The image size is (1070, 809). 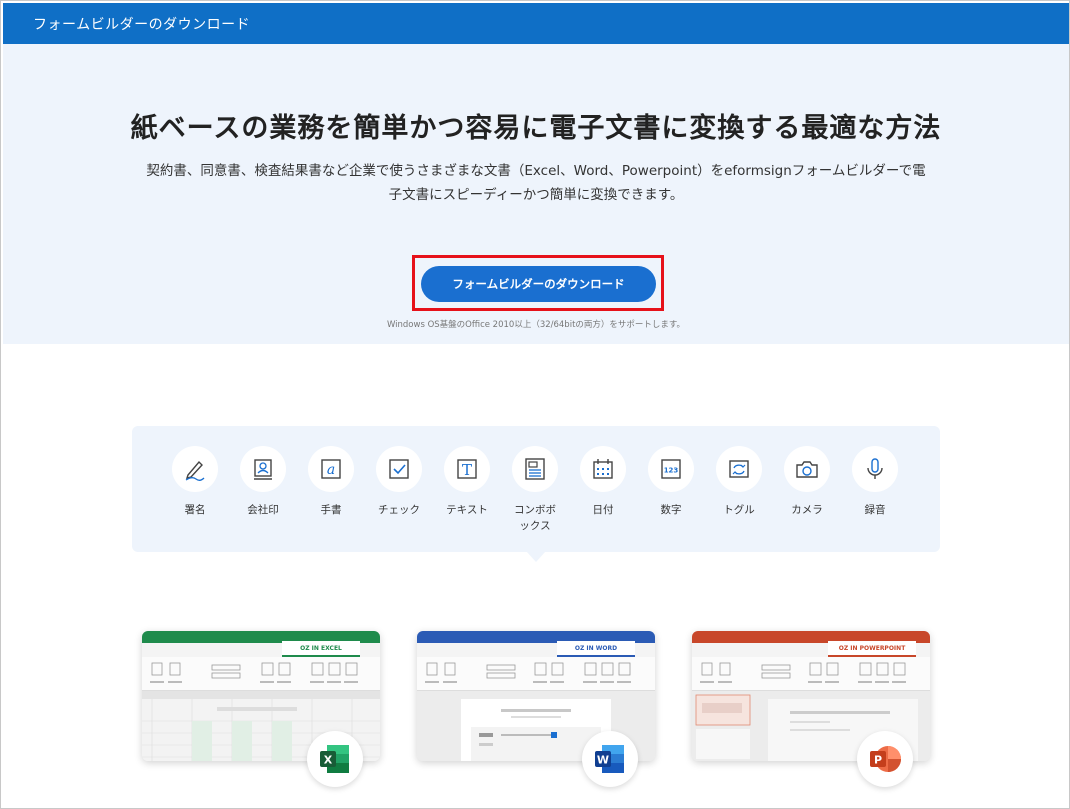 I want to click on hero-title: 紙ベースの業務を簡単かつ容易に電子文書に変換する最適な方法, so click(x=536, y=128).